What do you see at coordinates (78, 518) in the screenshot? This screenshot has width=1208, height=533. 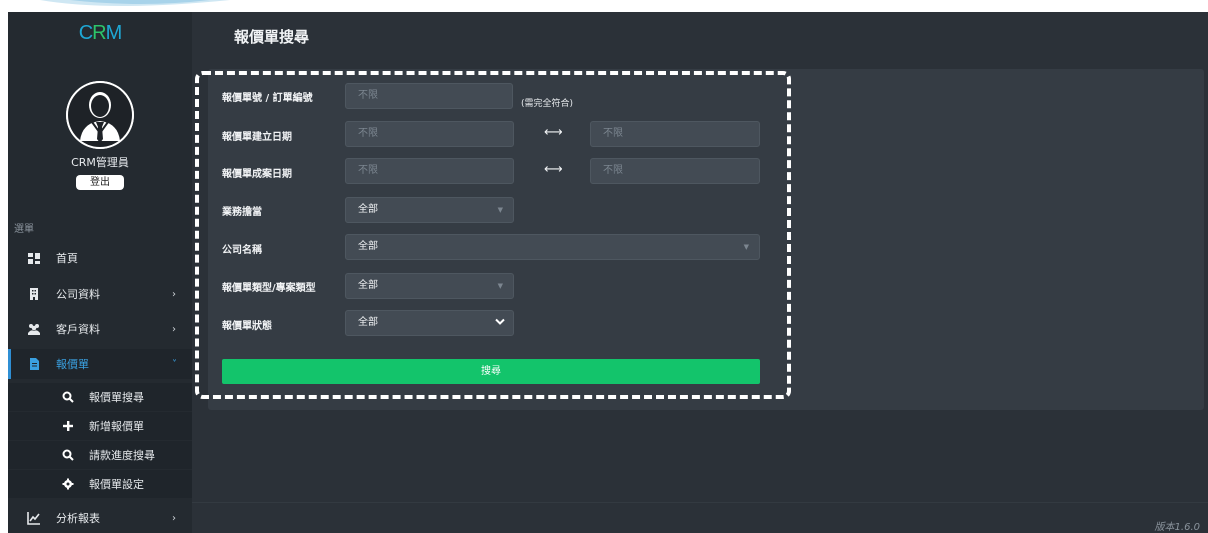 I see `sidebar-item-label: 分析報表` at bounding box center [78, 518].